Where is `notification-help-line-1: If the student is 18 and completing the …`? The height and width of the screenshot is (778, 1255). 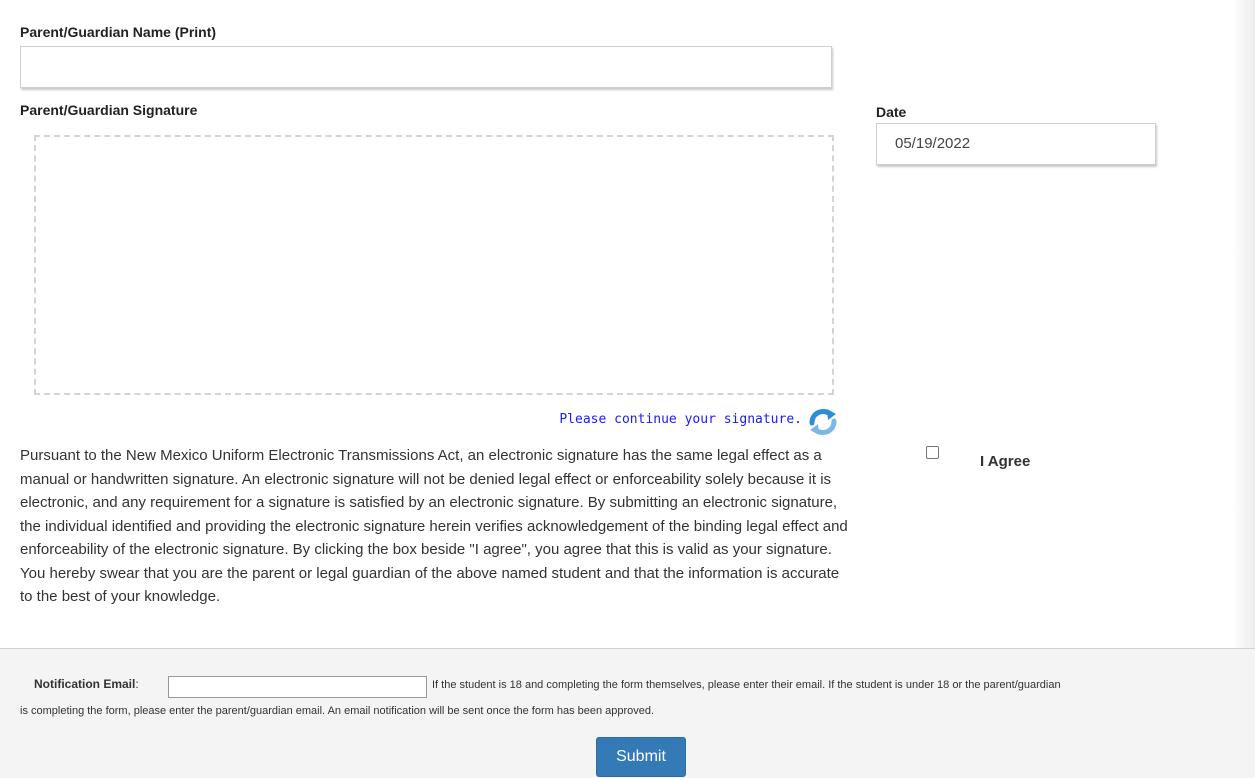 notification-help-line-1: If the student is 18 and completing the … is located at coordinates (746, 685).